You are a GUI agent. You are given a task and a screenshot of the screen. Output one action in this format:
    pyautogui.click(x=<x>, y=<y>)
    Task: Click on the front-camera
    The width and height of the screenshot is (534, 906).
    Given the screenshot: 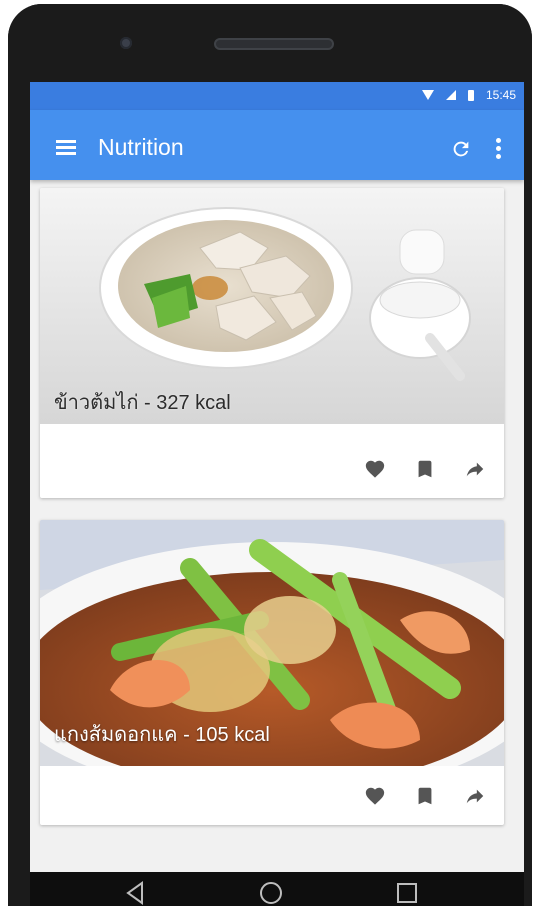 What is the action you would take?
    pyautogui.click(x=126, y=43)
    